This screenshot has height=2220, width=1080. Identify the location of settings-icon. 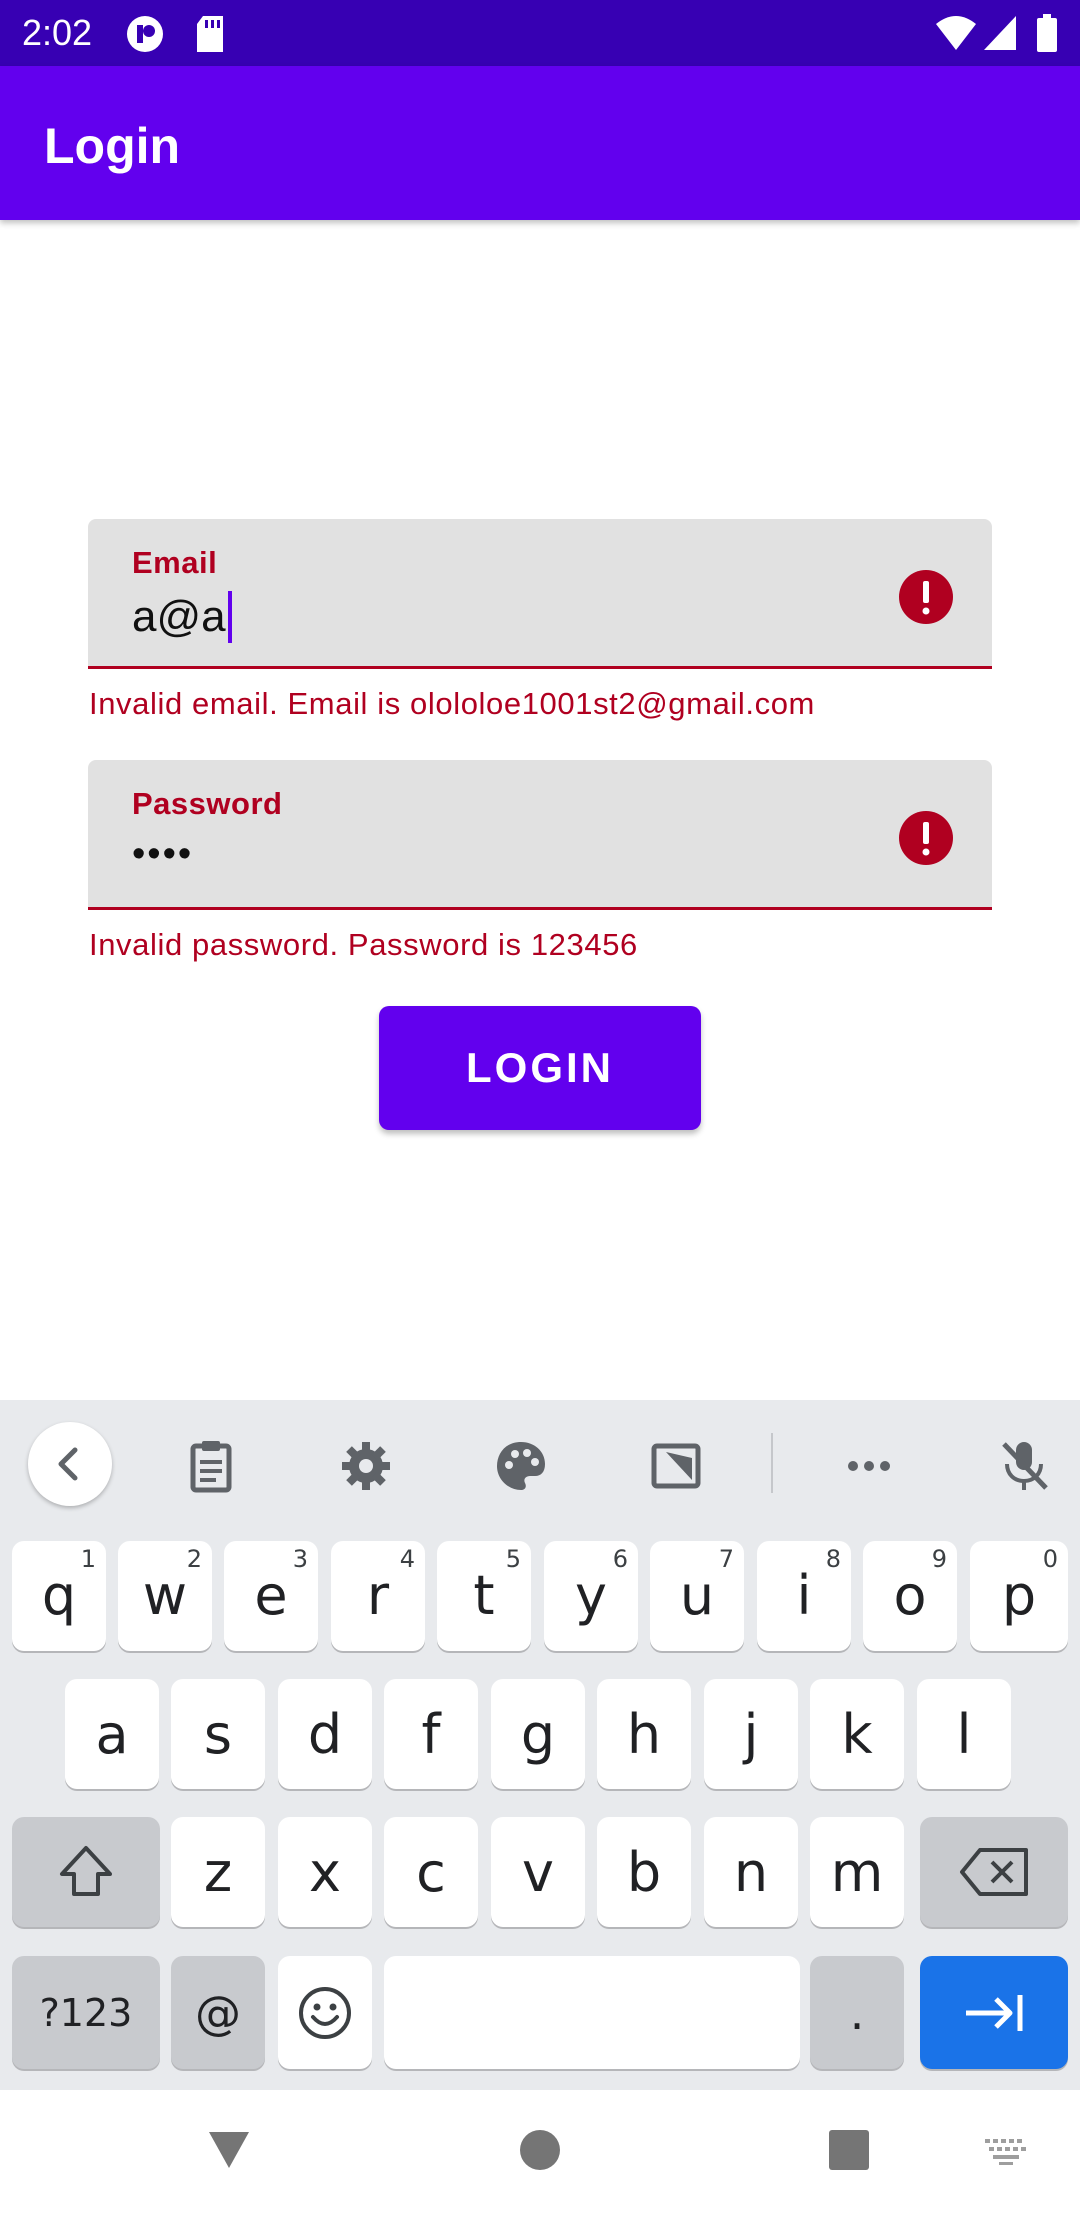
(366, 1466).